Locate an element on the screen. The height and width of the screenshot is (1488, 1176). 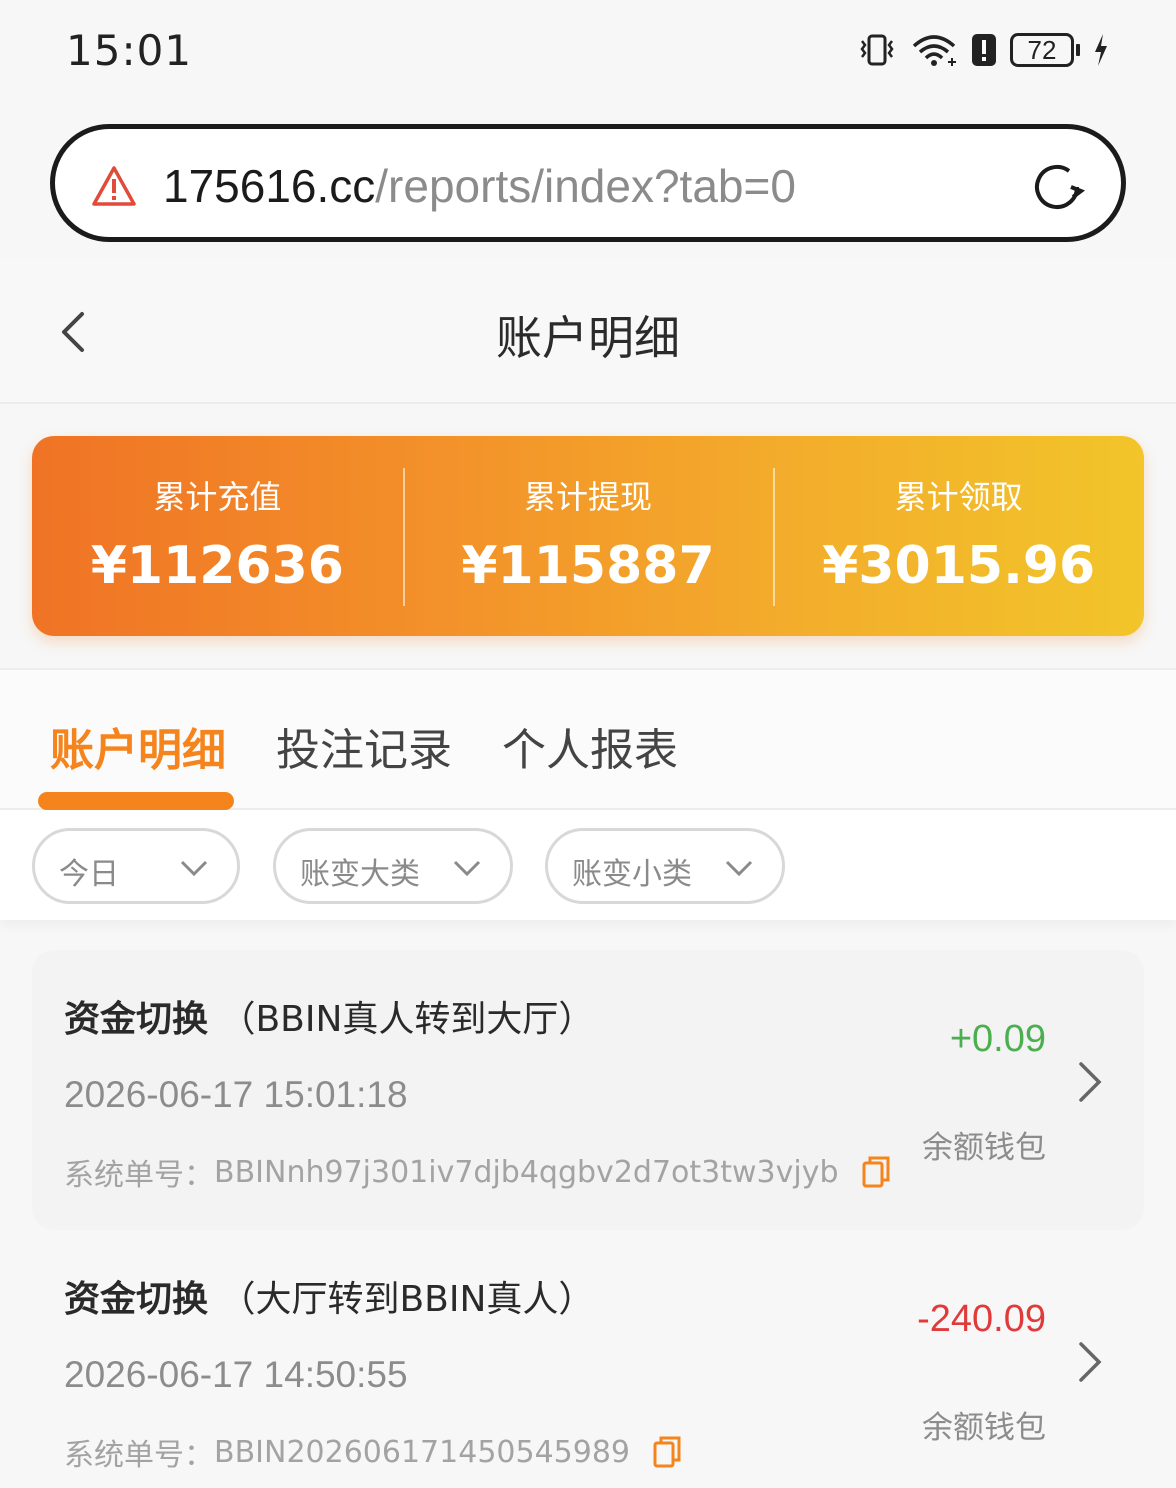
filter-bar: 今日 账变大类 账变小类 is located at coordinates (588, 865).